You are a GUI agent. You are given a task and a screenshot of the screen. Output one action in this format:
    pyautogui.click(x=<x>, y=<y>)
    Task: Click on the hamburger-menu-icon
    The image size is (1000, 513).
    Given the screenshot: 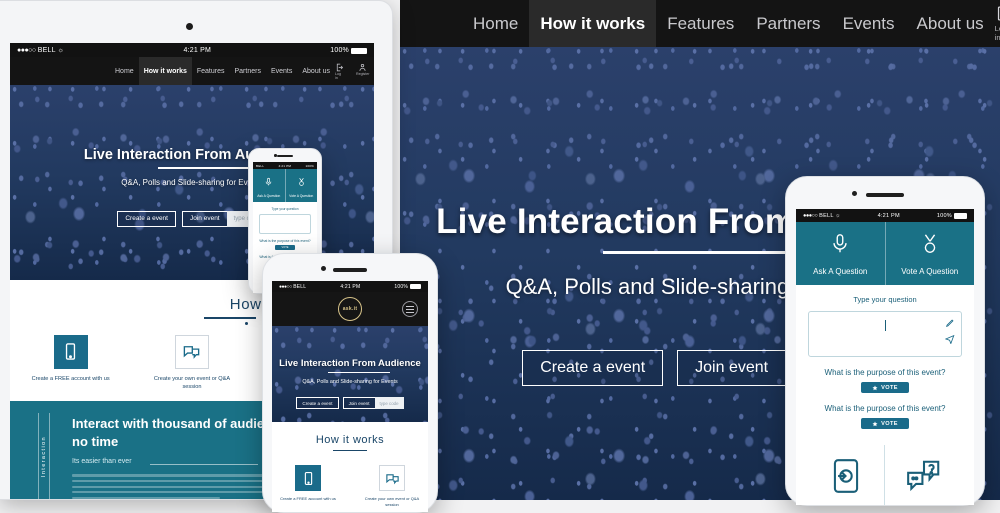 What is the action you would take?
    pyautogui.click(x=410, y=309)
    